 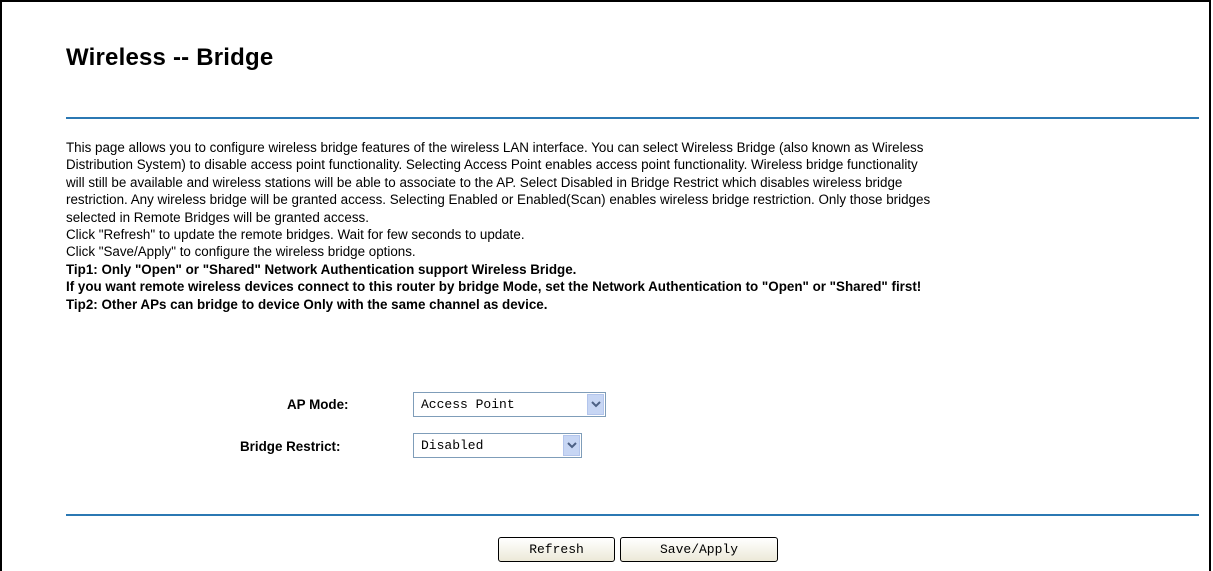 What do you see at coordinates (452, 445) in the screenshot?
I see `bridge-restrict-value: Disabled` at bounding box center [452, 445].